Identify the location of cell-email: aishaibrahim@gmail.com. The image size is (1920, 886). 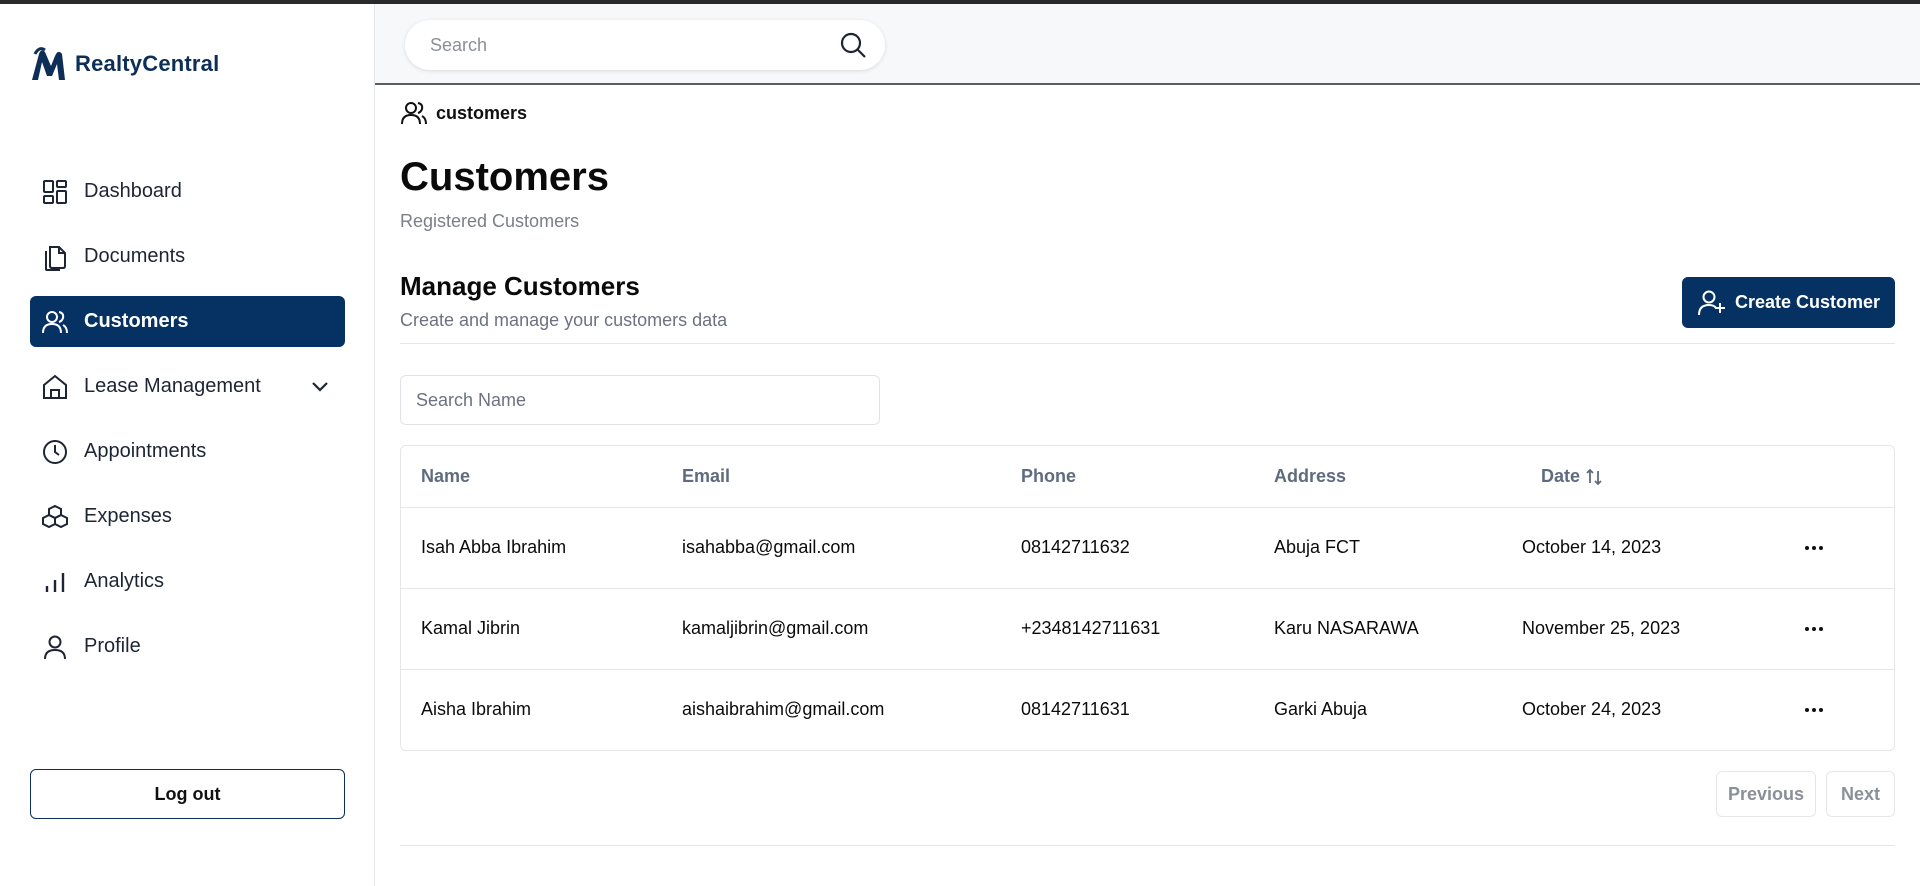
(783, 709).